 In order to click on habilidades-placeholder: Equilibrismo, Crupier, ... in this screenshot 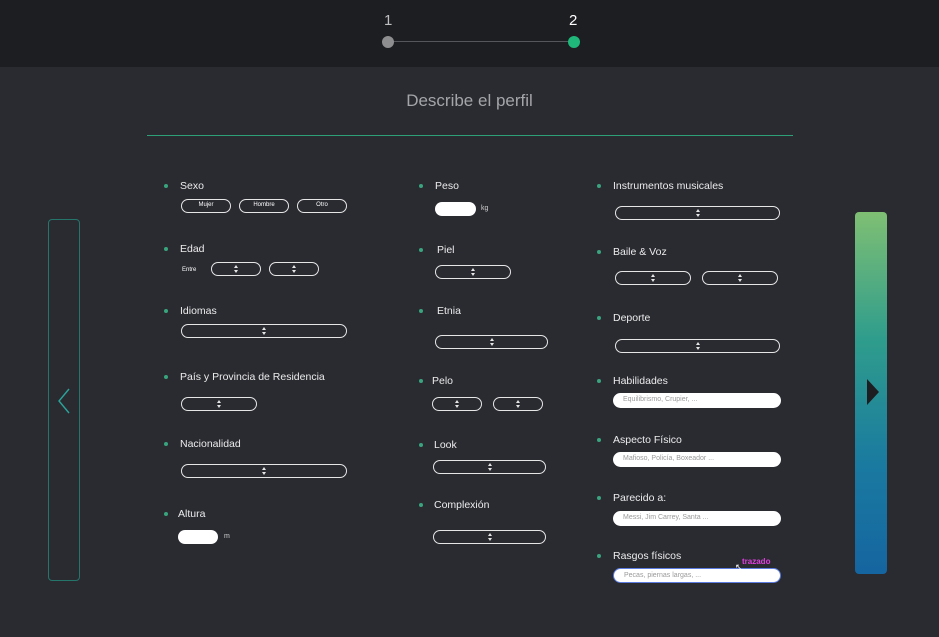, I will do `click(660, 399)`.